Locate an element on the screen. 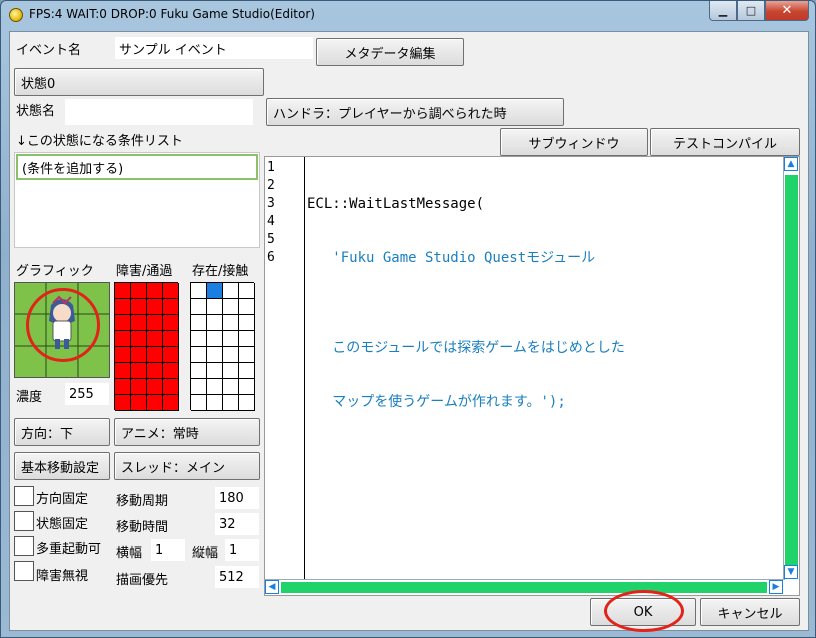  test-compile-button: テストコンパイル is located at coordinates (725, 142).